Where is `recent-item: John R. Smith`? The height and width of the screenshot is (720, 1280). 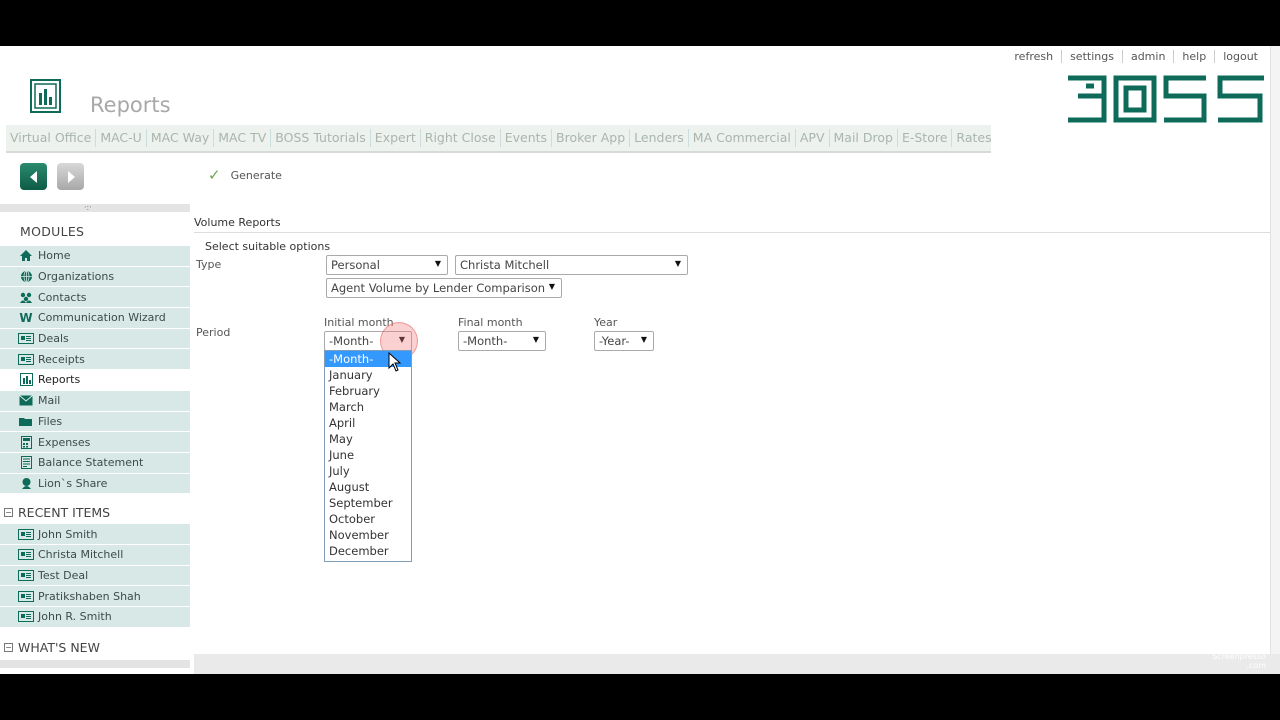 recent-item: John R. Smith is located at coordinates (95, 617).